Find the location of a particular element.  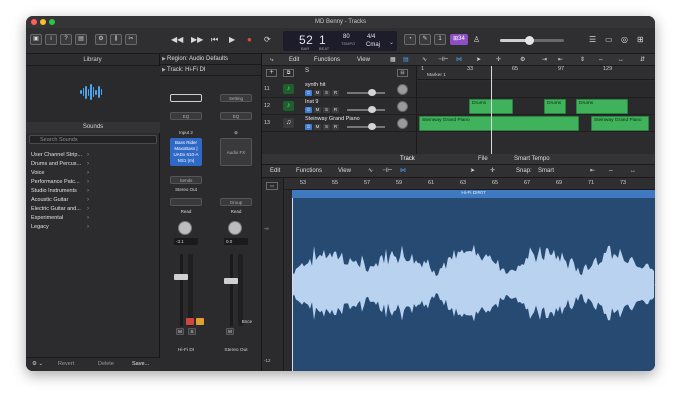

notepad-icon: ▭ is located at coordinates (609, 39).